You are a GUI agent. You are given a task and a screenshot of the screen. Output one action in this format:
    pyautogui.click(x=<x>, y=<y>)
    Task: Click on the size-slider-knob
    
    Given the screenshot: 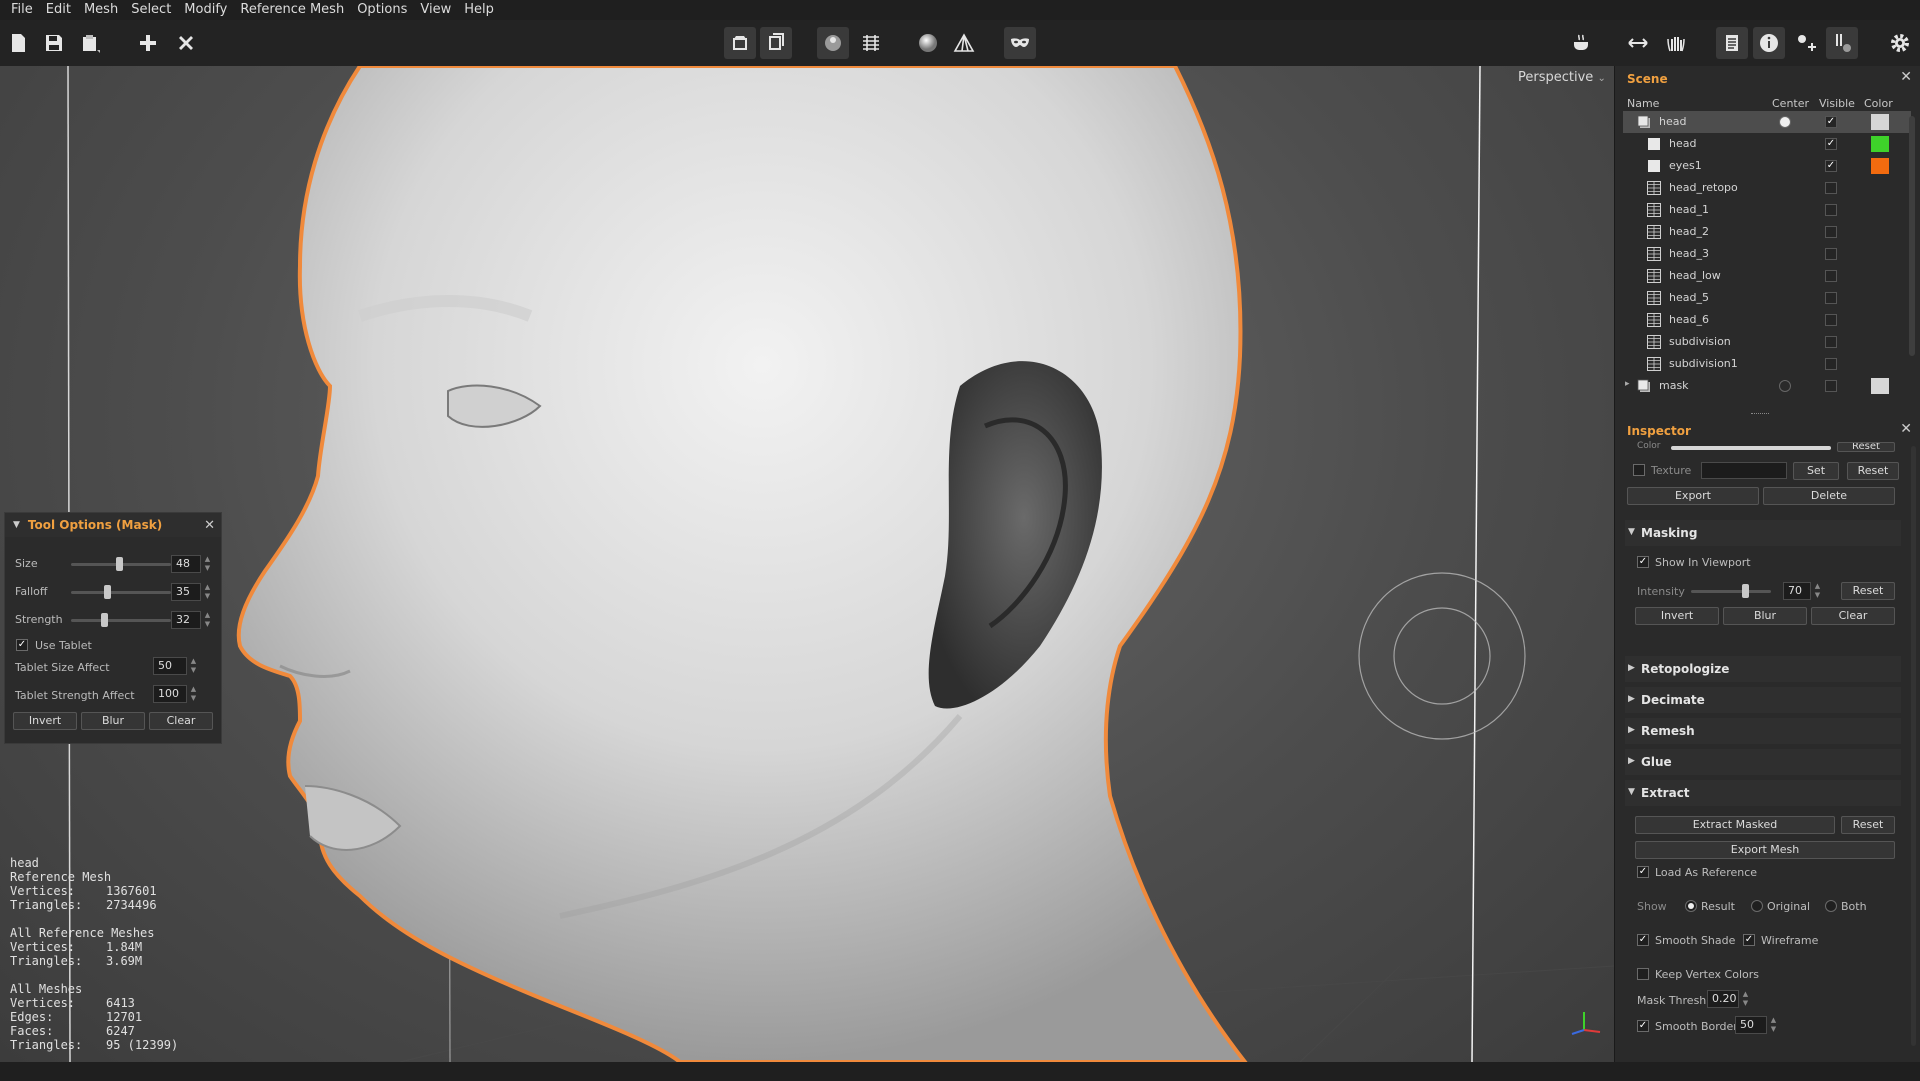 What is the action you would take?
    pyautogui.click(x=119, y=564)
    